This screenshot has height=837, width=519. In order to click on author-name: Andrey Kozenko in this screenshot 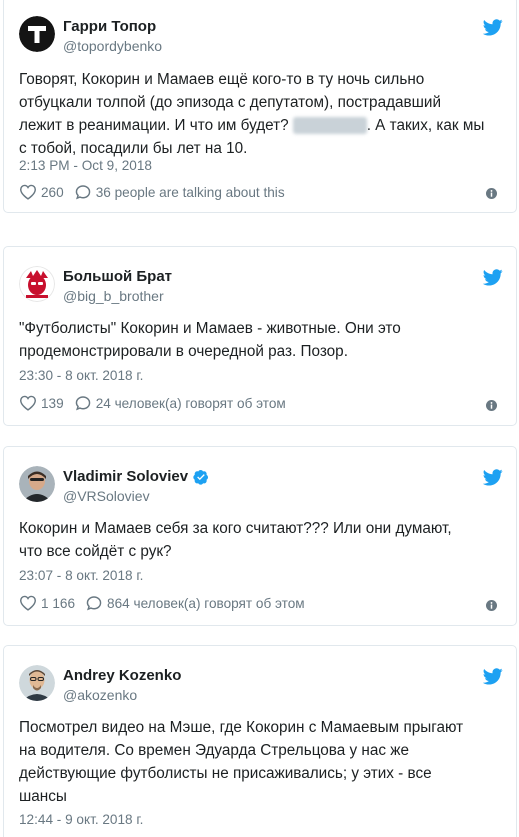, I will do `click(122, 675)`.